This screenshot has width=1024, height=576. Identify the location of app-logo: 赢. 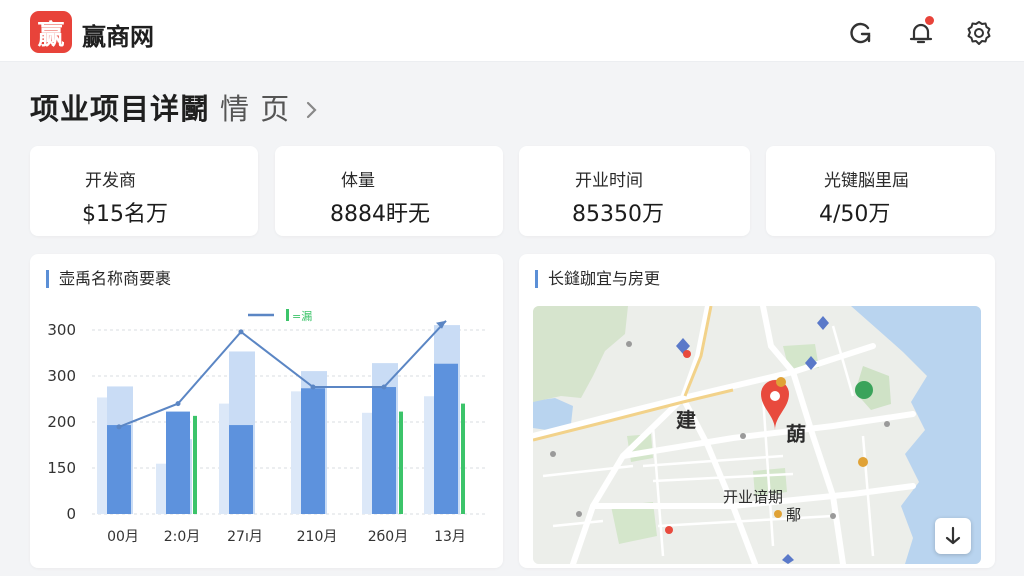
(51, 32).